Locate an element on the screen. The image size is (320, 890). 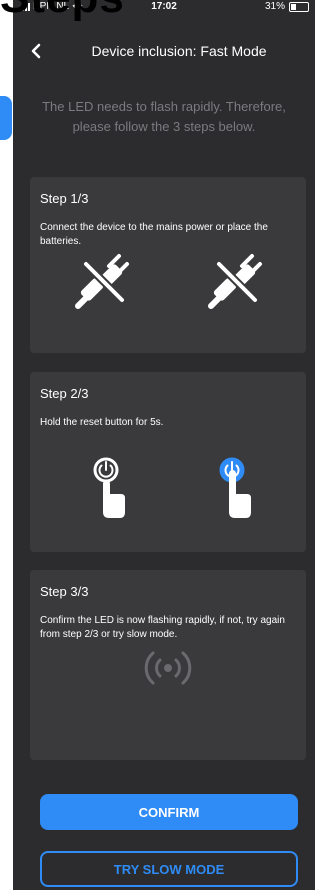
nav-bar: Device inclusion: Fast Mode is located at coordinates (164, 51).